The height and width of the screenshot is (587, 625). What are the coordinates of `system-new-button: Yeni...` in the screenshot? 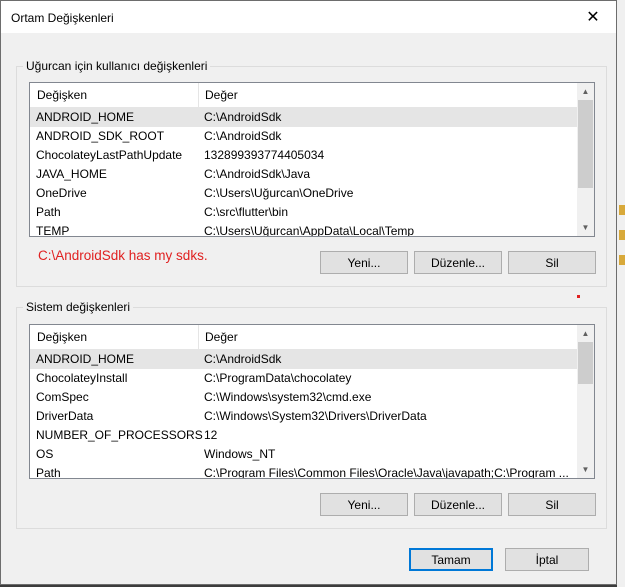 It's located at (364, 504).